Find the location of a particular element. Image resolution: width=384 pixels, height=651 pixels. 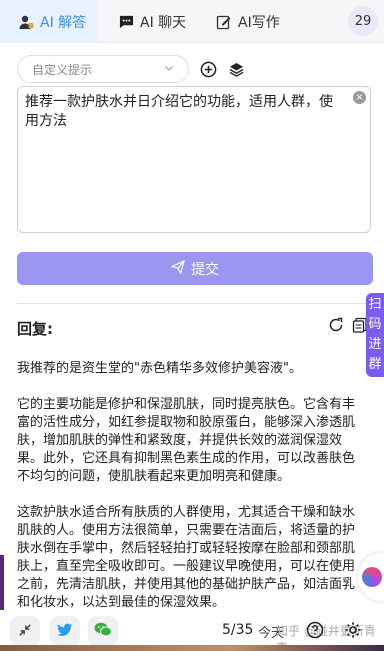

gear-icon is located at coordinates (353, 632).